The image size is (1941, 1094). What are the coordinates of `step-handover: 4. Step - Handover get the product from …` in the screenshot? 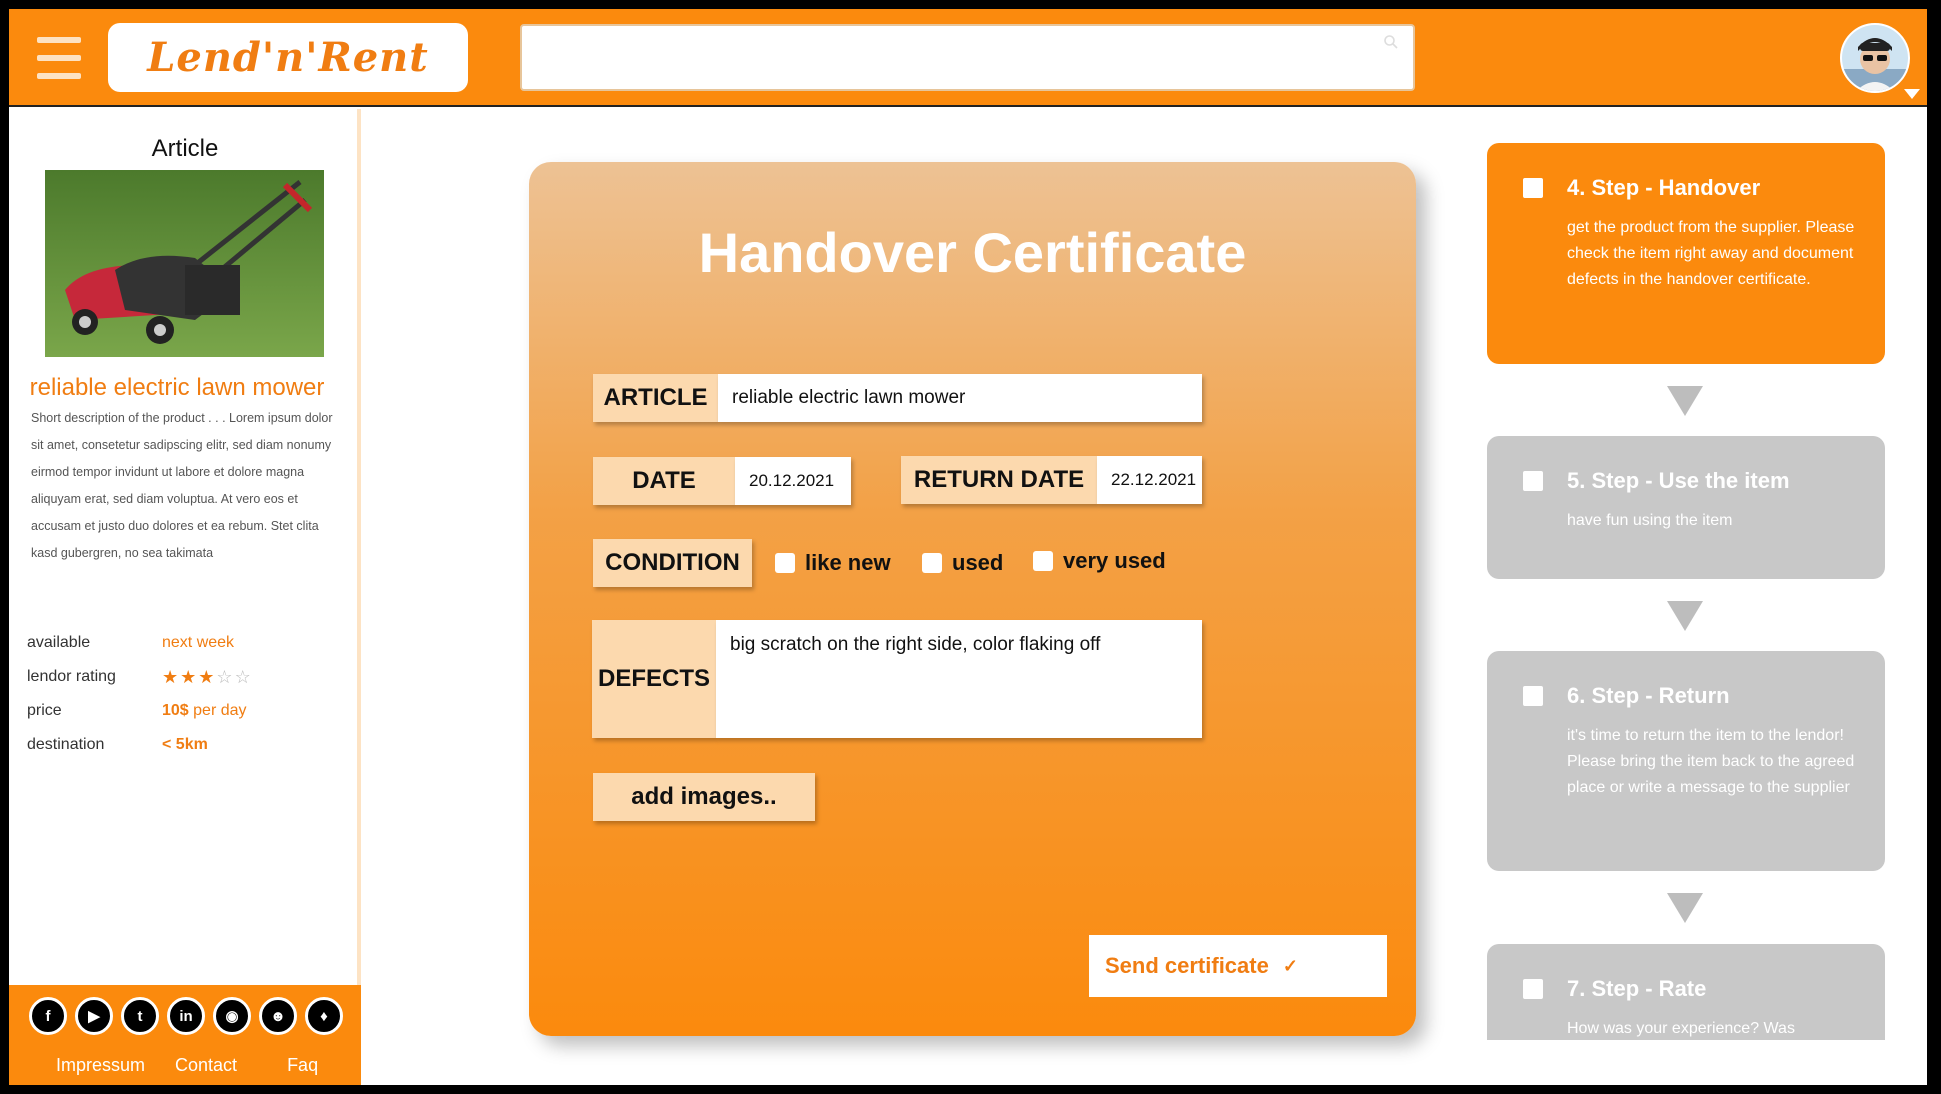 It's located at (1686, 253).